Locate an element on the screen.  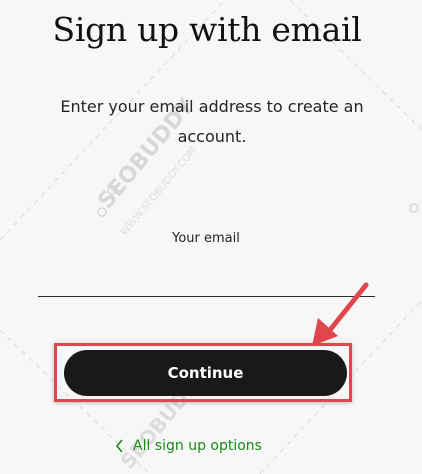
email-label: Your email is located at coordinates (206, 238).